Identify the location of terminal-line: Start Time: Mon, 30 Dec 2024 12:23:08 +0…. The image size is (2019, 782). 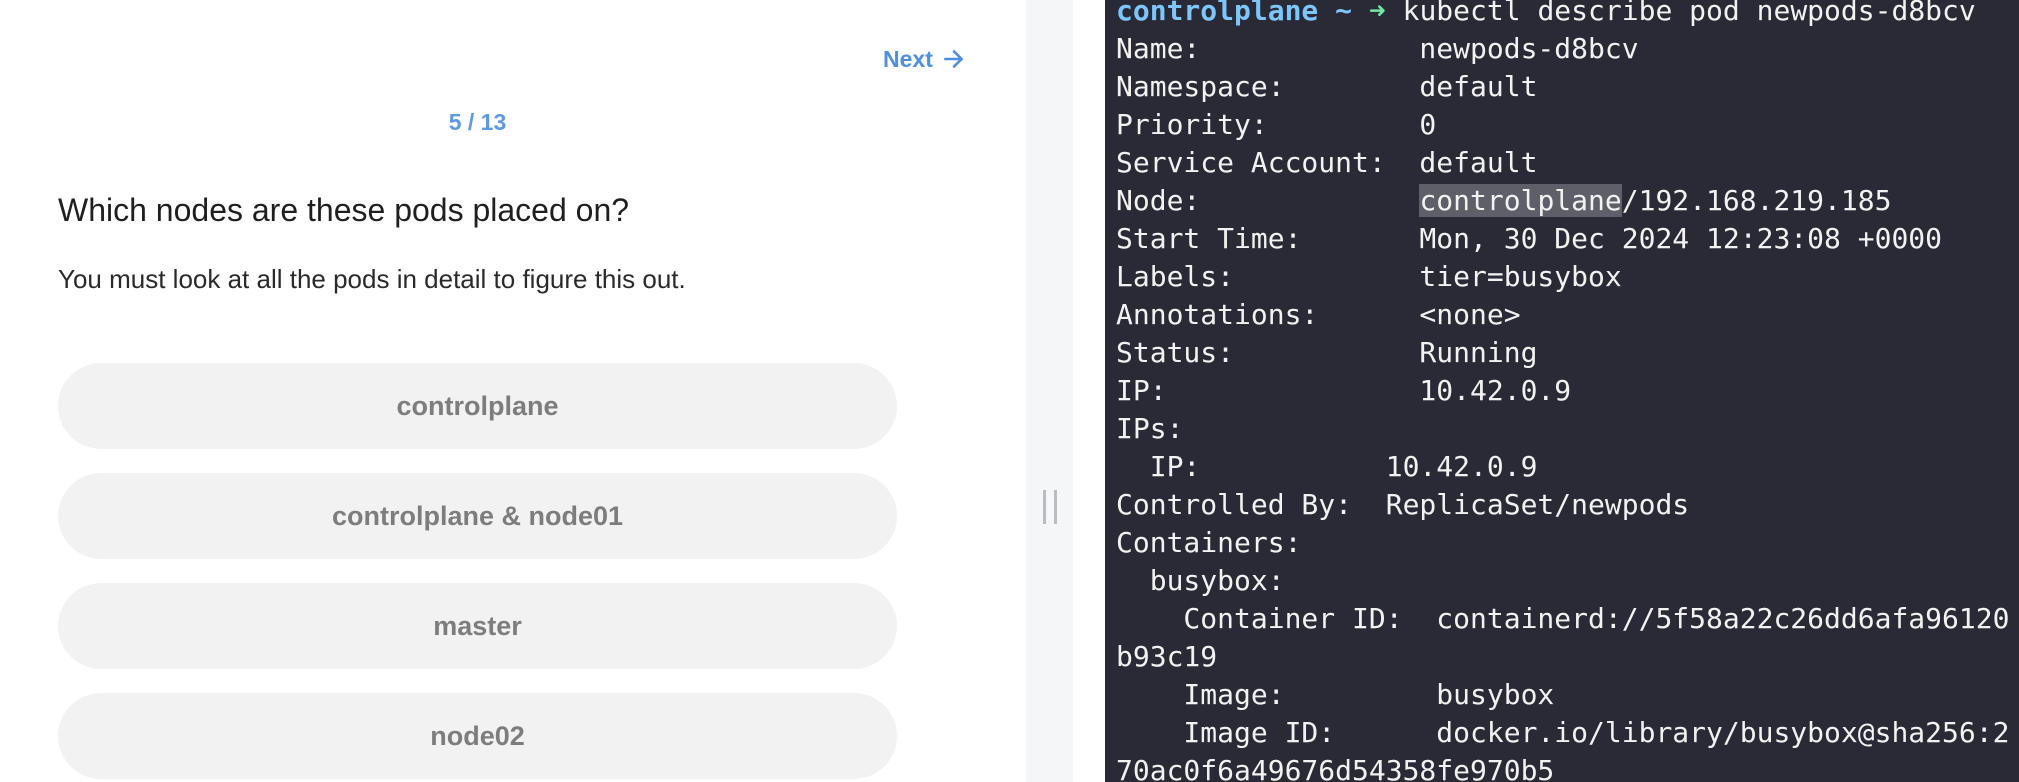
(1529, 238).